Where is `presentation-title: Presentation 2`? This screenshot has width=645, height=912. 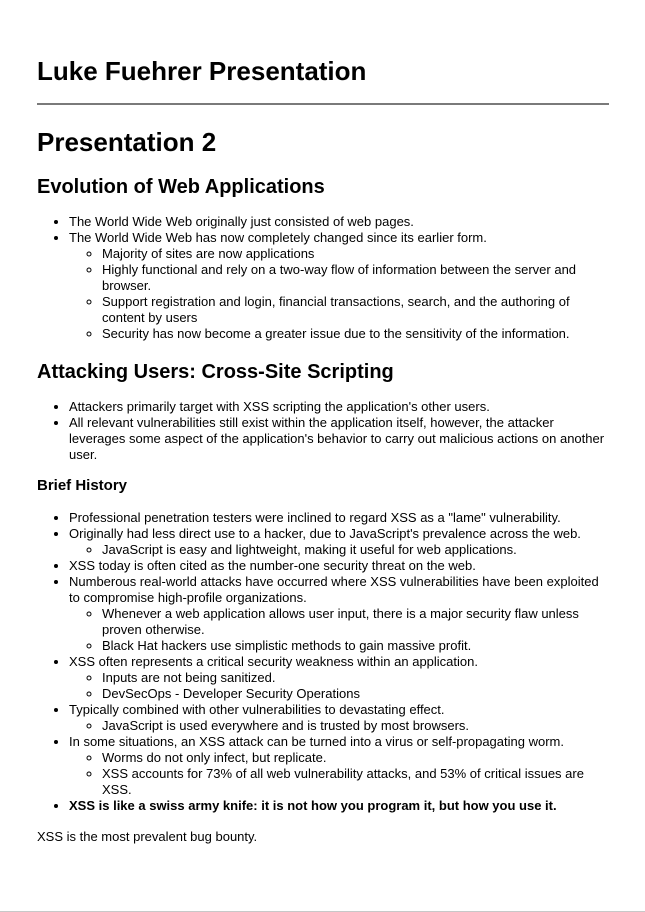
presentation-title: Presentation 2 is located at coordinates (127, 142).